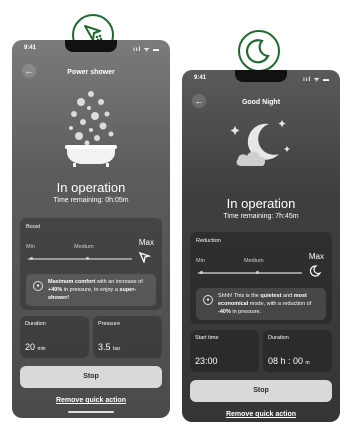 The width and height of the screenshot is (353, 432). I want to click on pressure-unit: bar, so click(117, 349).